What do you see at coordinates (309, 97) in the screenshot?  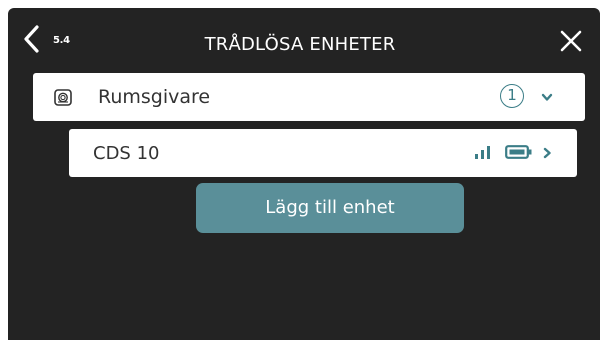 I see `device-group-row-rumsgivare: Rumsgivare 1` at bounding box center [309, 97].